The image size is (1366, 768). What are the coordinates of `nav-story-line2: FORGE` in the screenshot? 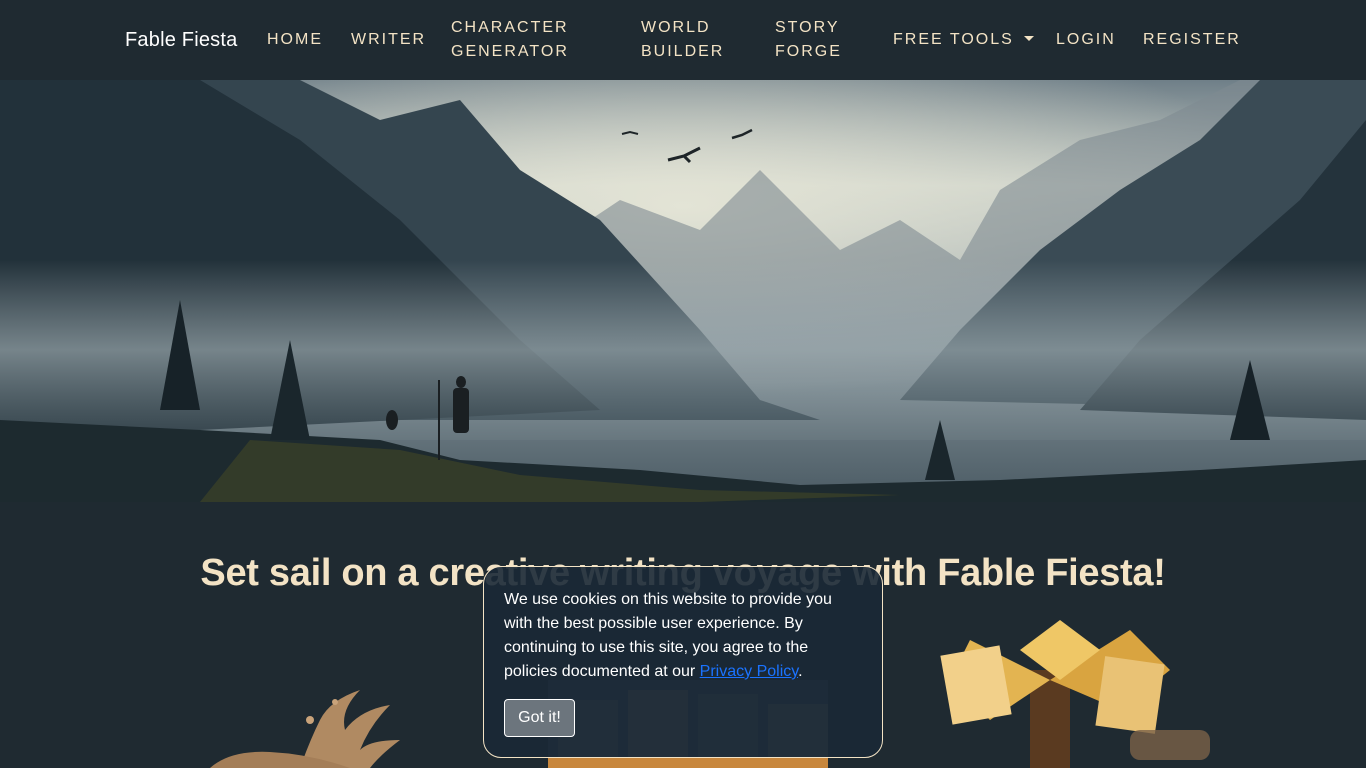 It's located at (808, 51).